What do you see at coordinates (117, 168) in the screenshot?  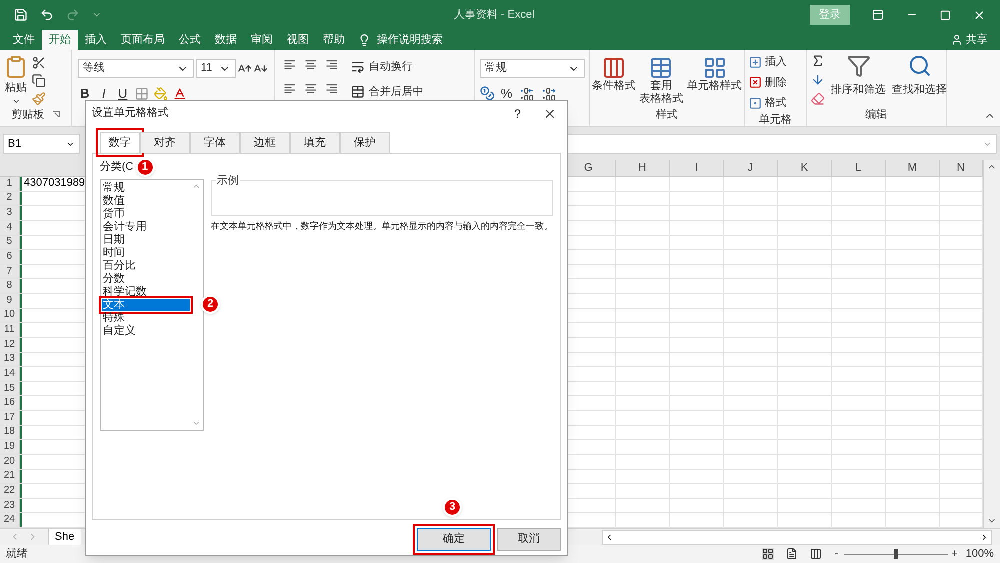 I see `category-label: 分类(C` at bounding box center [117, 168].